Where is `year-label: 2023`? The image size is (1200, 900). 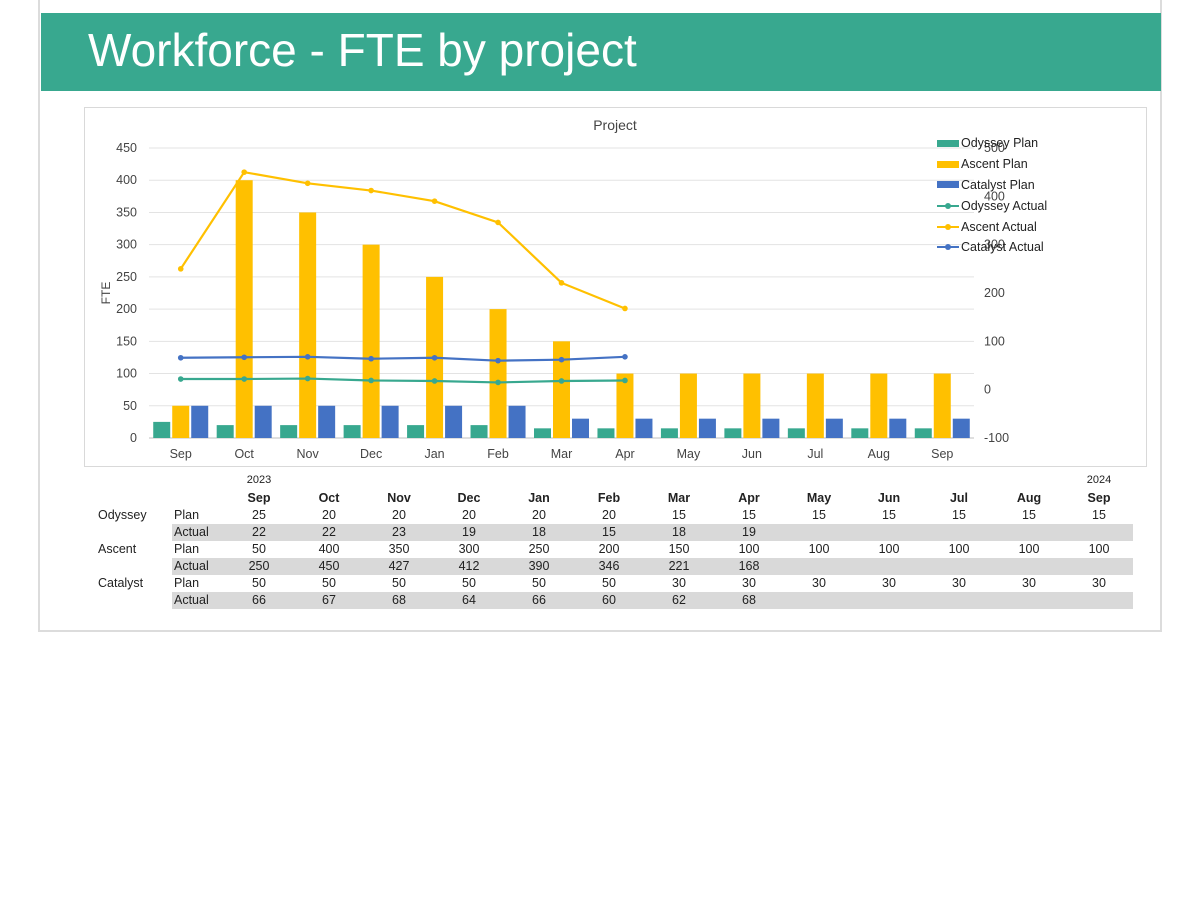 year-label: 2023 is located at coordinates (259, 480).